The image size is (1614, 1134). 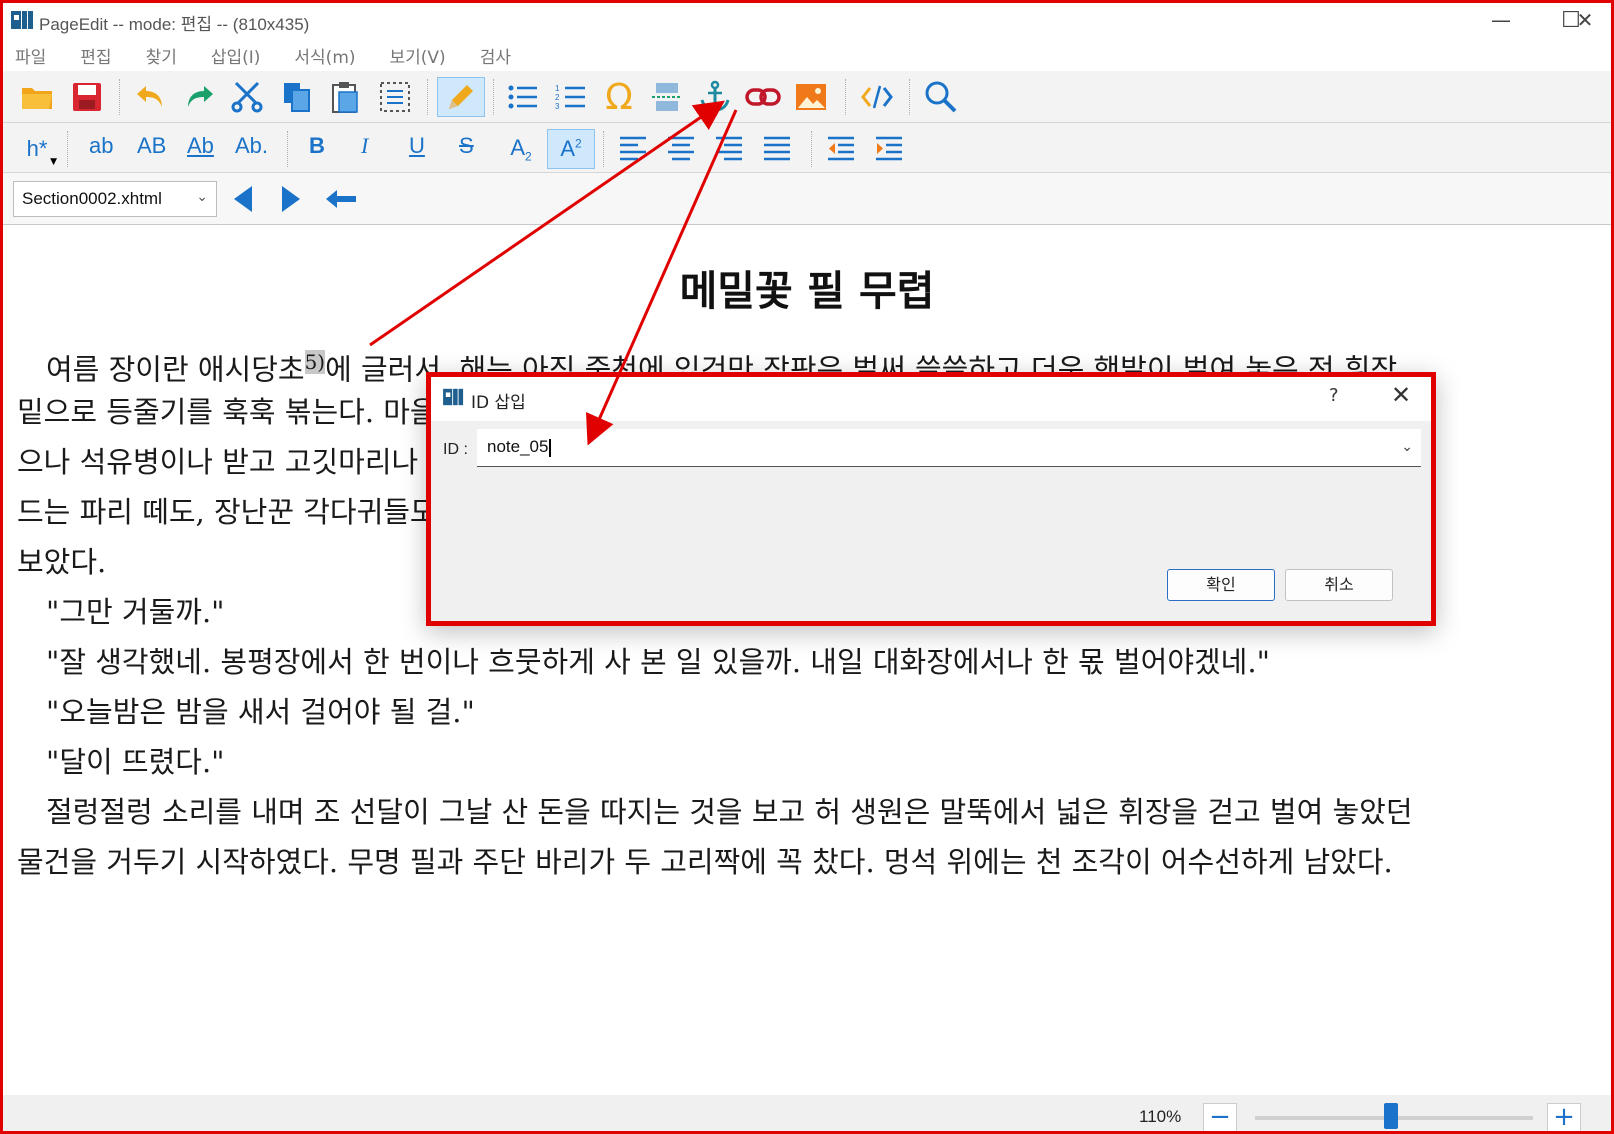 I want to click on search-icon, so click(x=941, y=97).